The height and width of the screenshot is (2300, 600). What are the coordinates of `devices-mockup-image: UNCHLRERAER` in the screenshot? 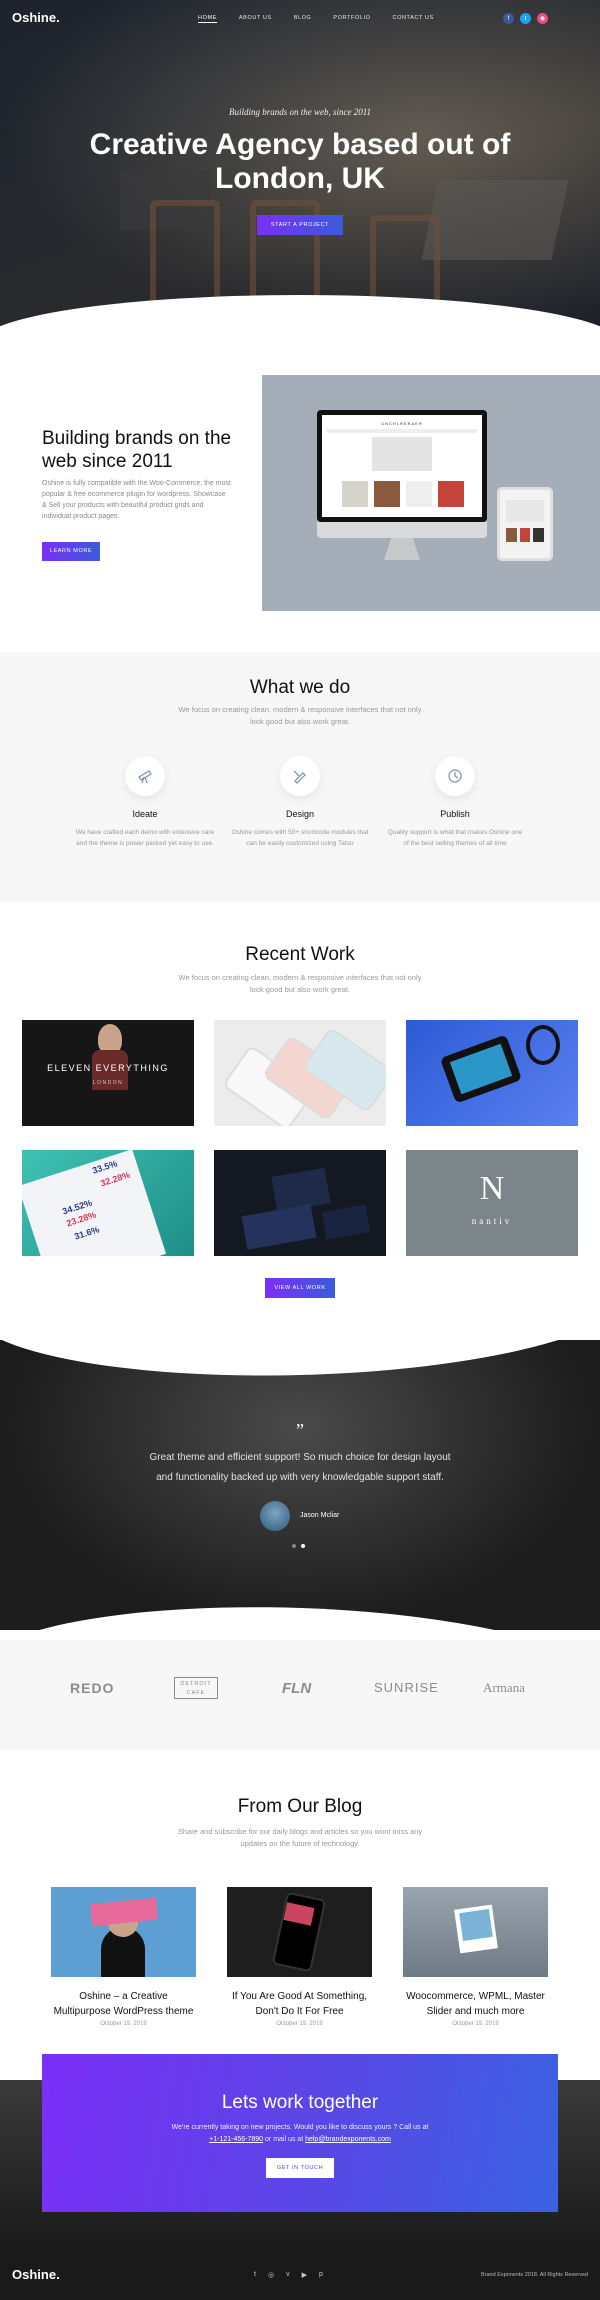 It's located at (431, 493).